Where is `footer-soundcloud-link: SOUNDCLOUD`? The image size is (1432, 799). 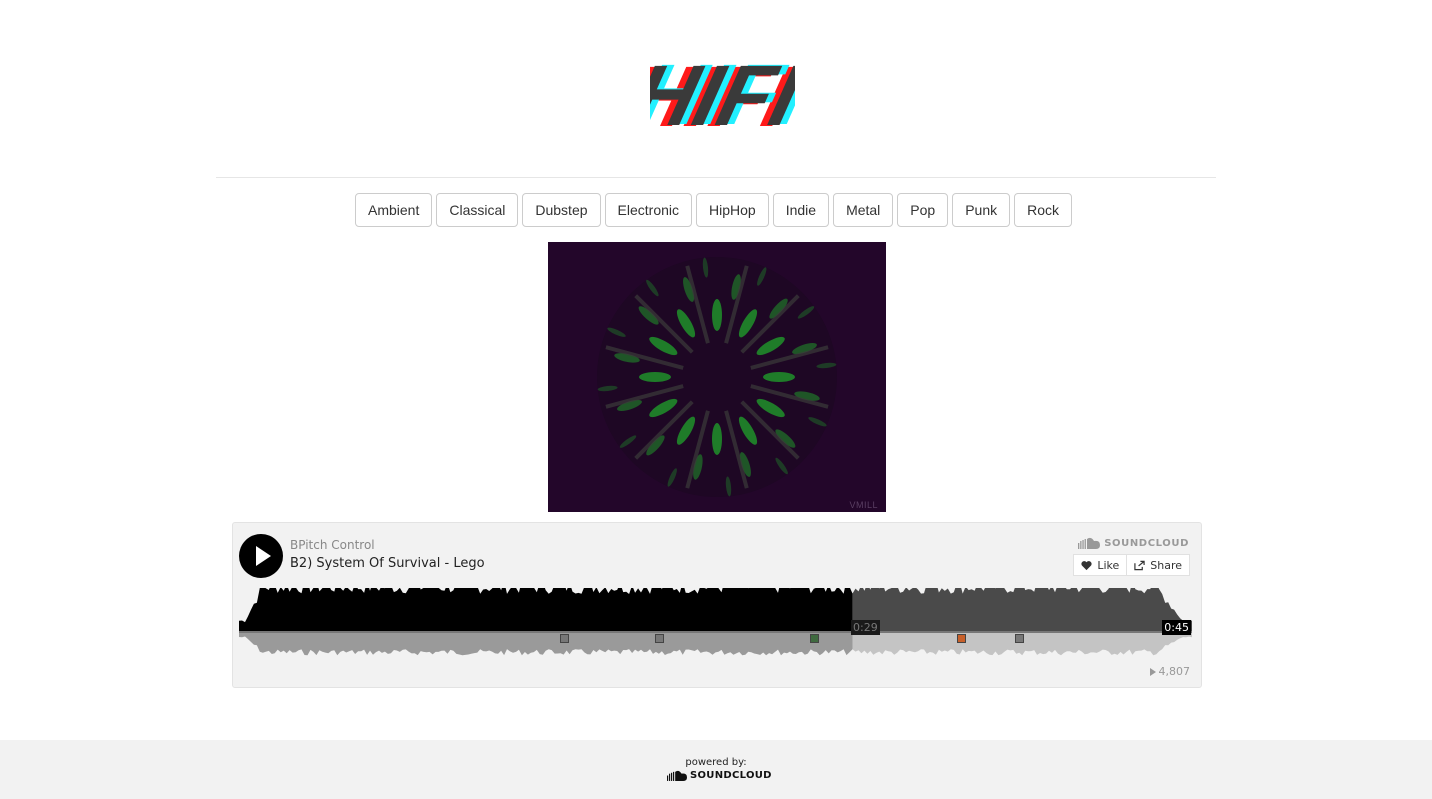
footer-soundcloud-link: SOUNDCLOUD is located at coordinates (719, 775).